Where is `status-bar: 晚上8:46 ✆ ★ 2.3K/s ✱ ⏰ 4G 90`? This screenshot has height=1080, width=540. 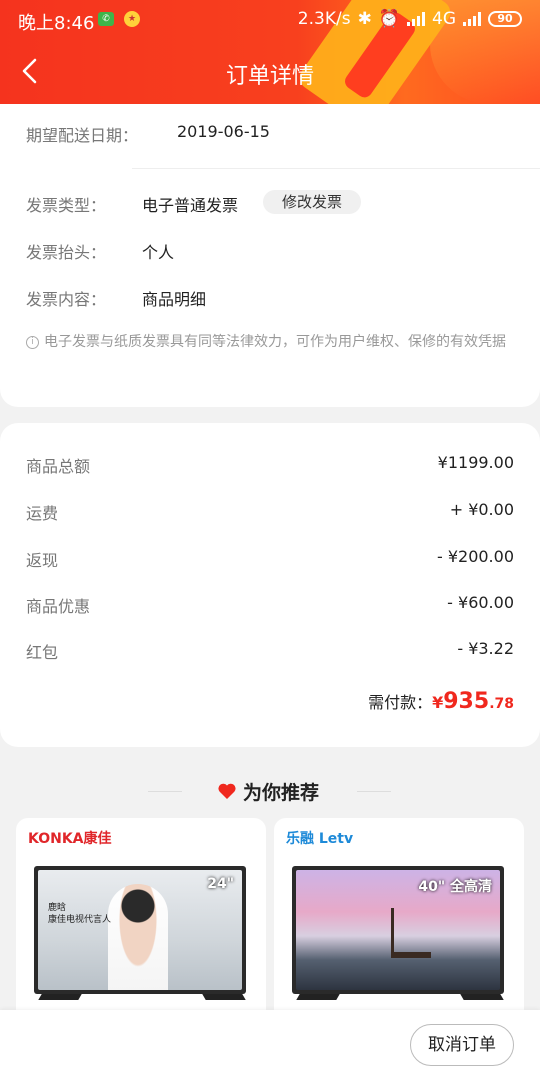
status-bar: 晚上8:46 ✆ ★ 2.3K/s ✱ ⏰ 4G 90 is located at coordinates (270, 19).